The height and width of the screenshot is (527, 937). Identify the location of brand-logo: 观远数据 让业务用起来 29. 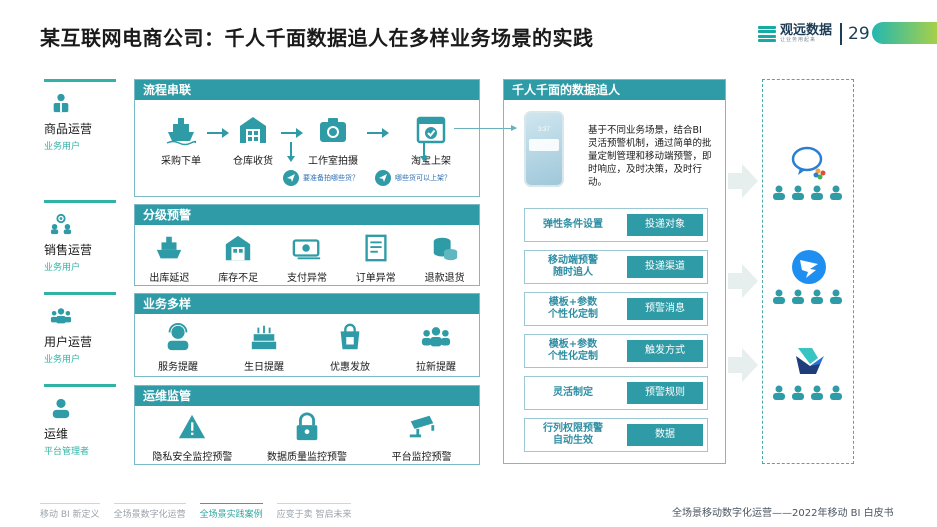
(814, 34).